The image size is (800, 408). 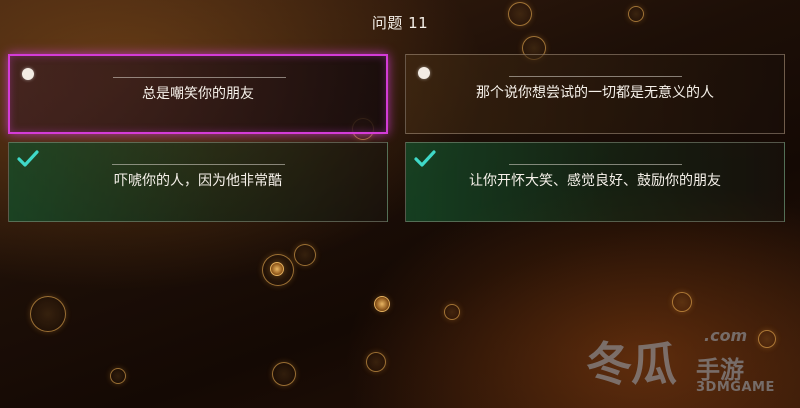 What do you see at coordinates (686, 363) in the screenshot?
I see `site-watermark: 冬瓜 .com 手游 3DMGAME` at bounding box center [686, 363].